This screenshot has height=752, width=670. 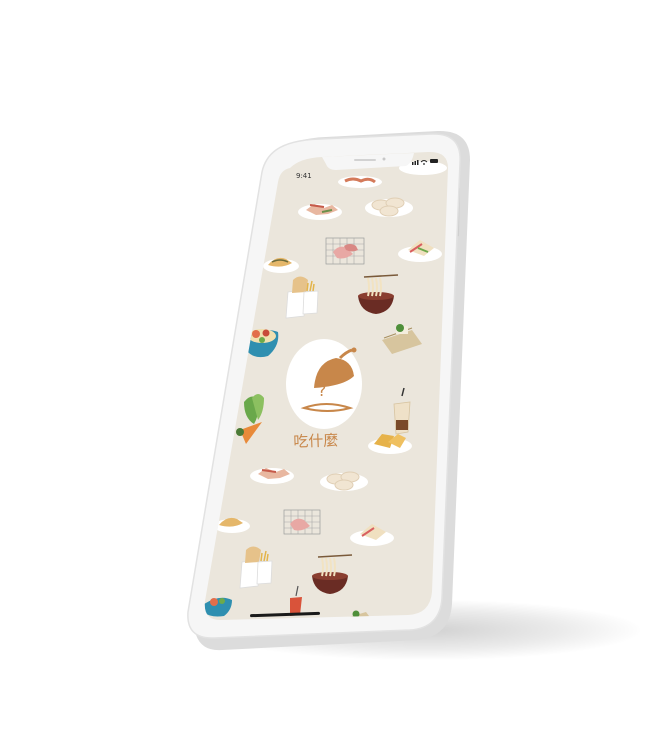 What do you see at coordinates (304, 176) in the screenshot?
I see `status-time: 9:41` at bounding box center [304, 176].